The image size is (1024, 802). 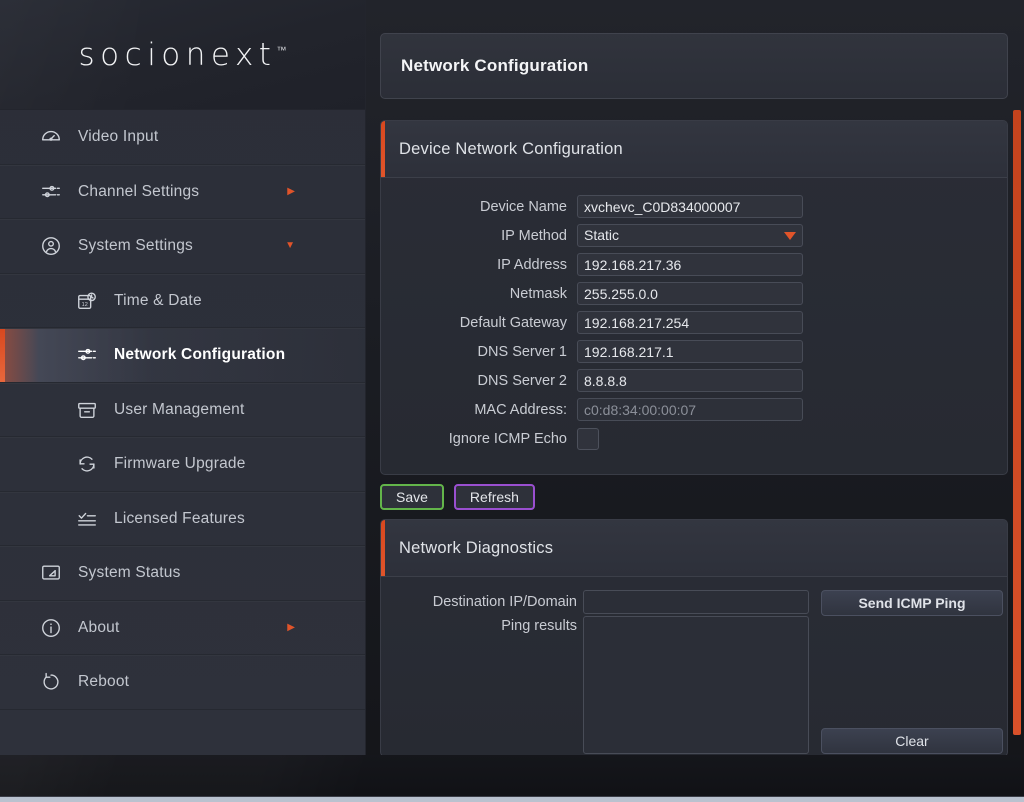 What do you see at coordinates (534, 235) in the screenshot?
I see `ip-method-label: IP Method` at bounding box center [534, 235].